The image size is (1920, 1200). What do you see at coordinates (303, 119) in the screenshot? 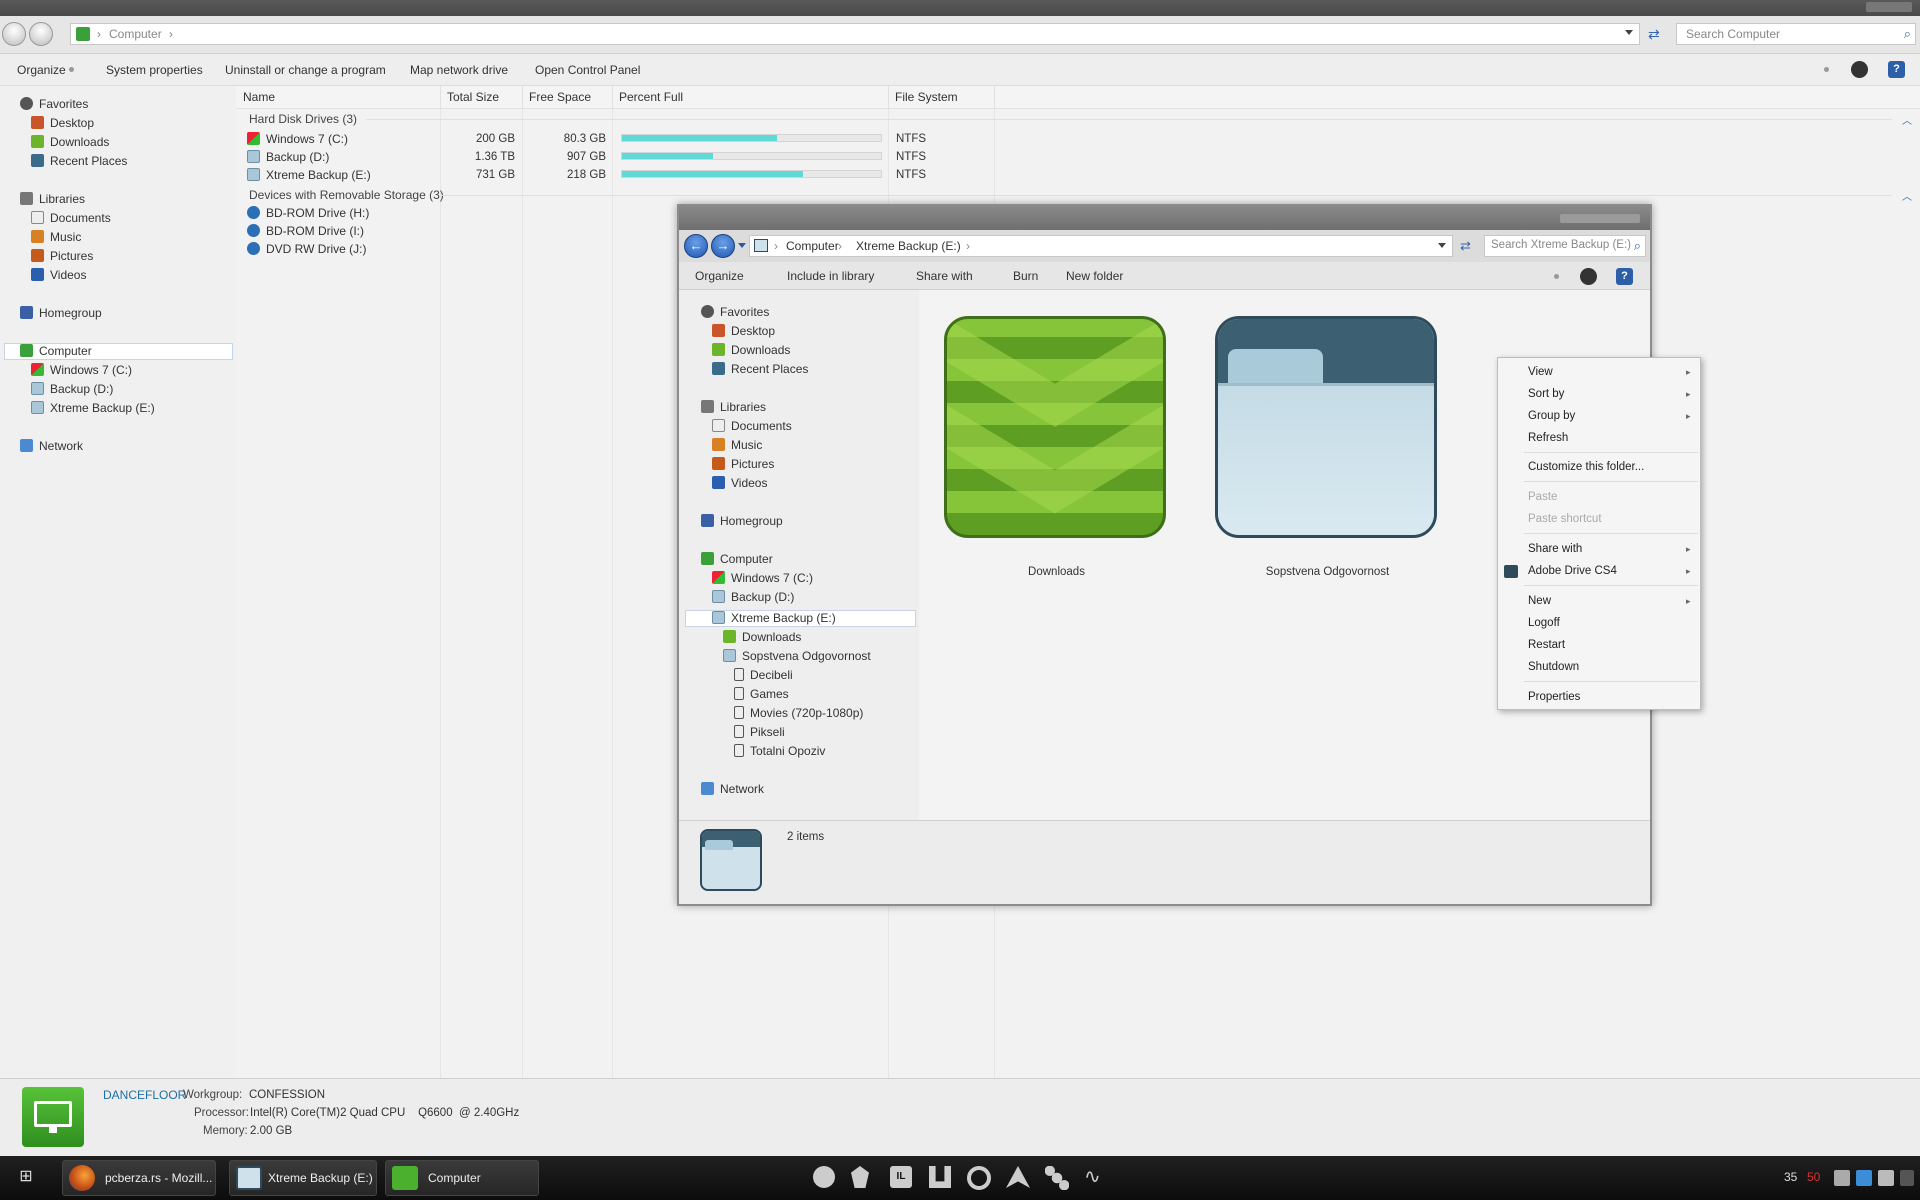
I see `group-hard-disk-drives: Hard Disk Drives (3)` at bounding box center [303, 119].